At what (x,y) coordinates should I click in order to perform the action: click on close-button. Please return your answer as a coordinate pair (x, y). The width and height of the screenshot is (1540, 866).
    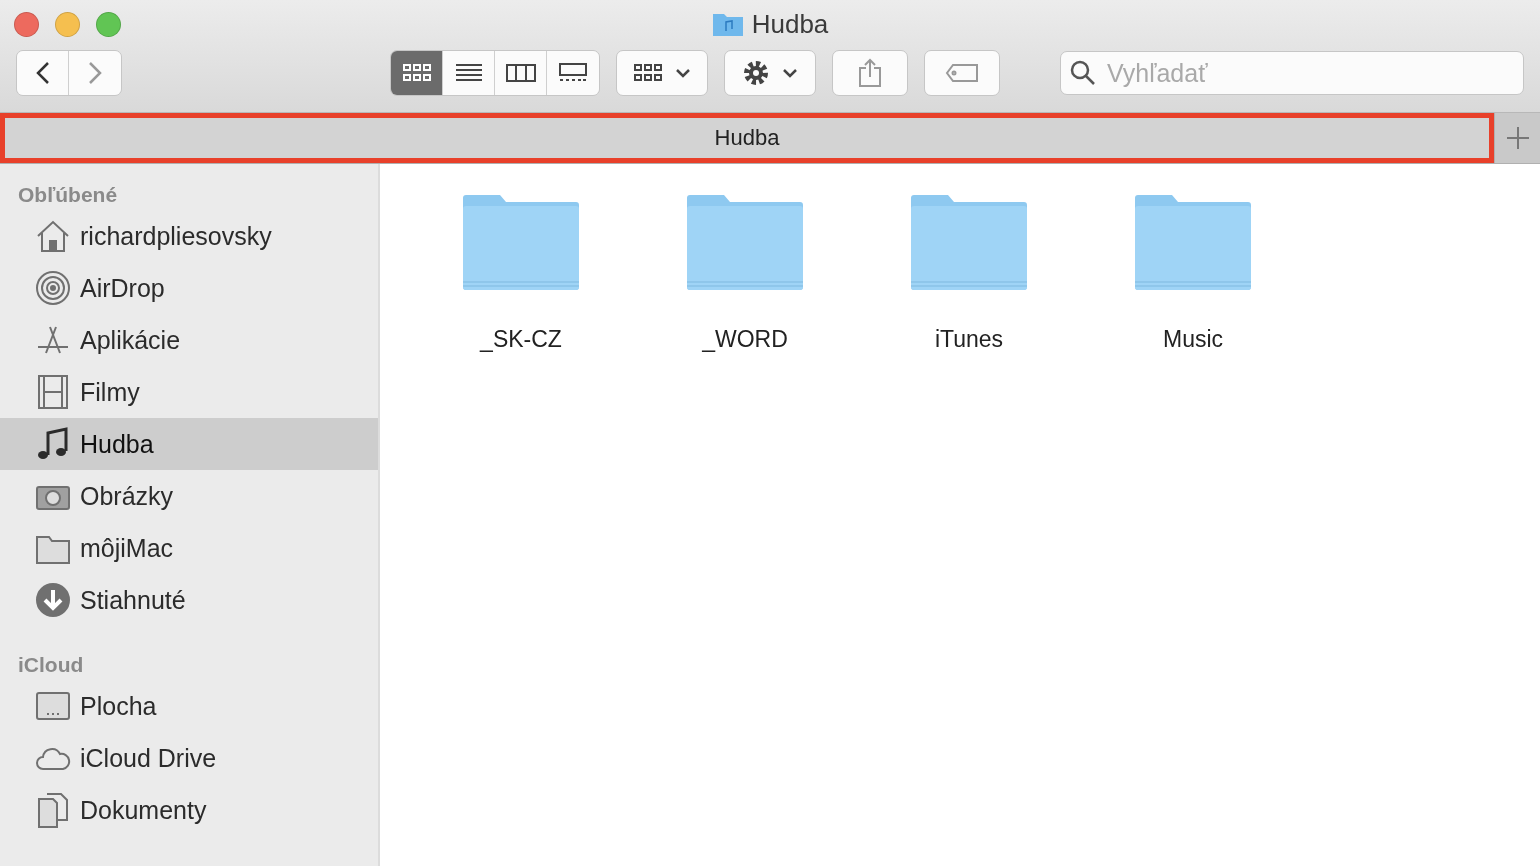
    Looking at the image, I should click on (26, 24).